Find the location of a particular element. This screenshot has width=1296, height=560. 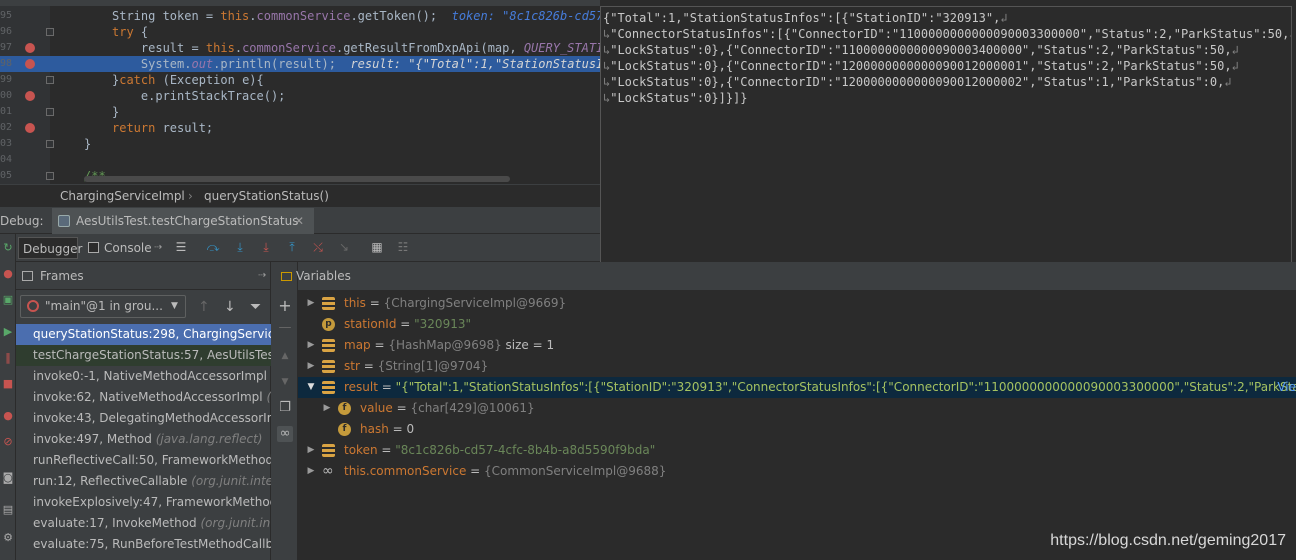

restore-layout-icon: ▣ is located at coordinates (8, 300).